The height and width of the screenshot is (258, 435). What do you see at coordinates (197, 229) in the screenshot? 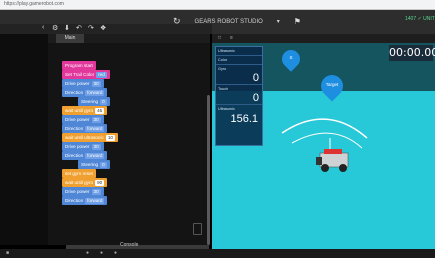
I see `trash-icon` at bounding box center [197, 229].